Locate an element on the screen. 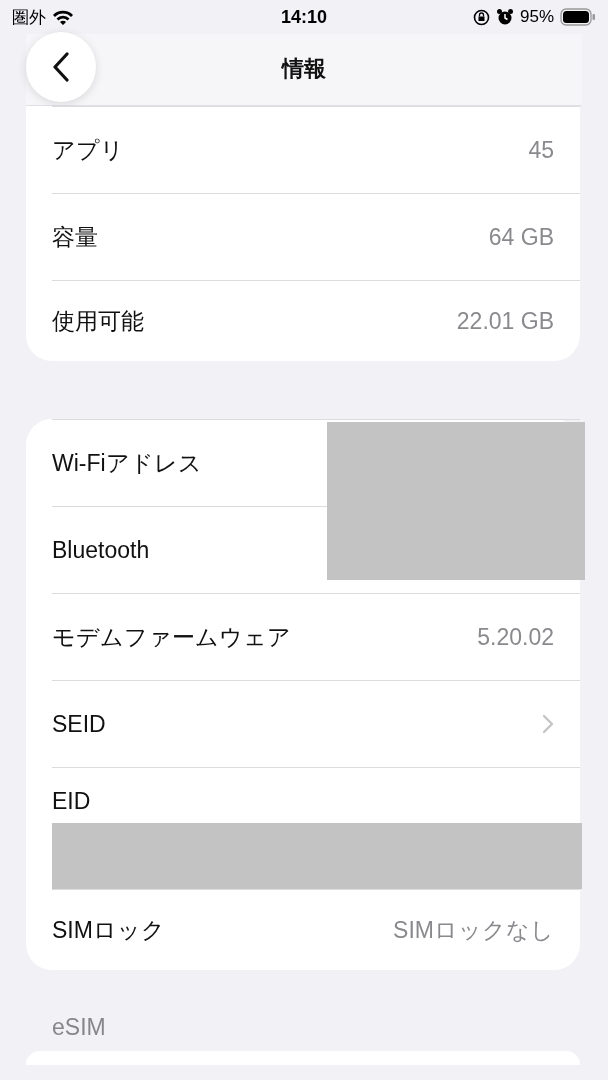 The height and width of the screenshot is (1080, 608). alarm-icon is located at coordinates (505, 17).